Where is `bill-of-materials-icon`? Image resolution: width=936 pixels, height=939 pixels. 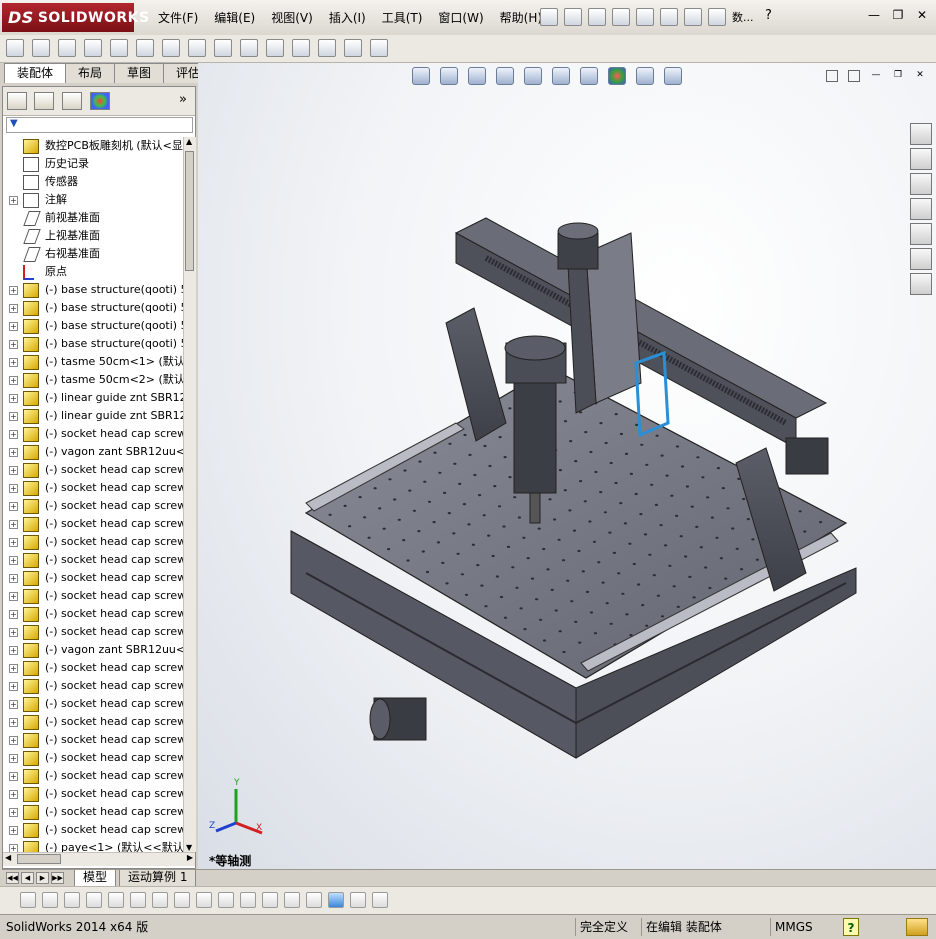 bill-of-materials-icon is located at coordinates (275, 48).